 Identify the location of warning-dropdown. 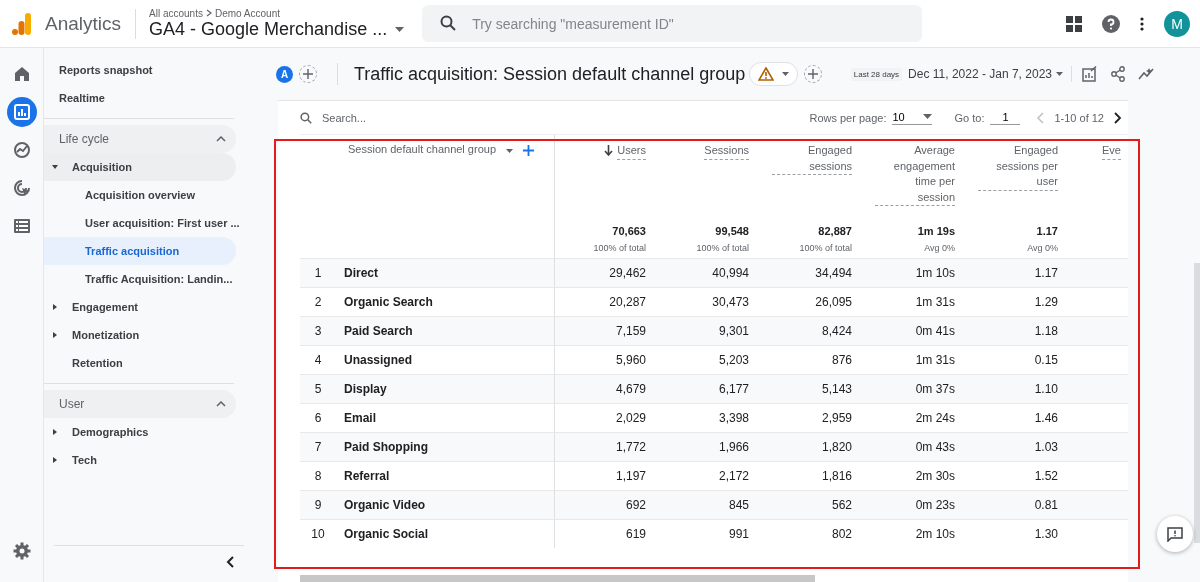
(774, 74).